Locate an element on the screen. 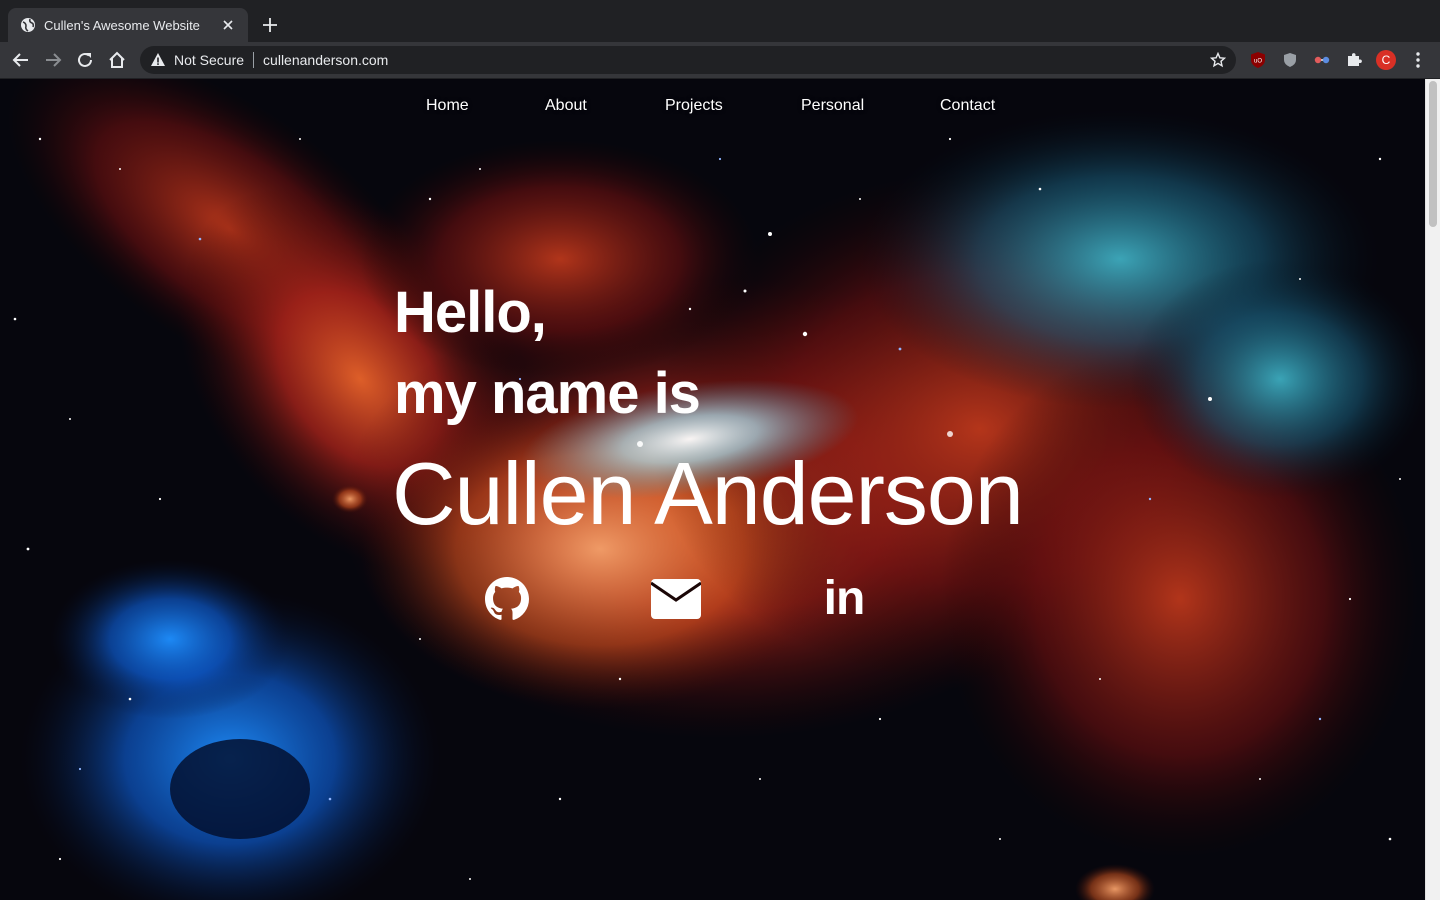 This screenshot has height=900, width=1440. url-text: cullenanderson.com is located at coordinates (735, 60).